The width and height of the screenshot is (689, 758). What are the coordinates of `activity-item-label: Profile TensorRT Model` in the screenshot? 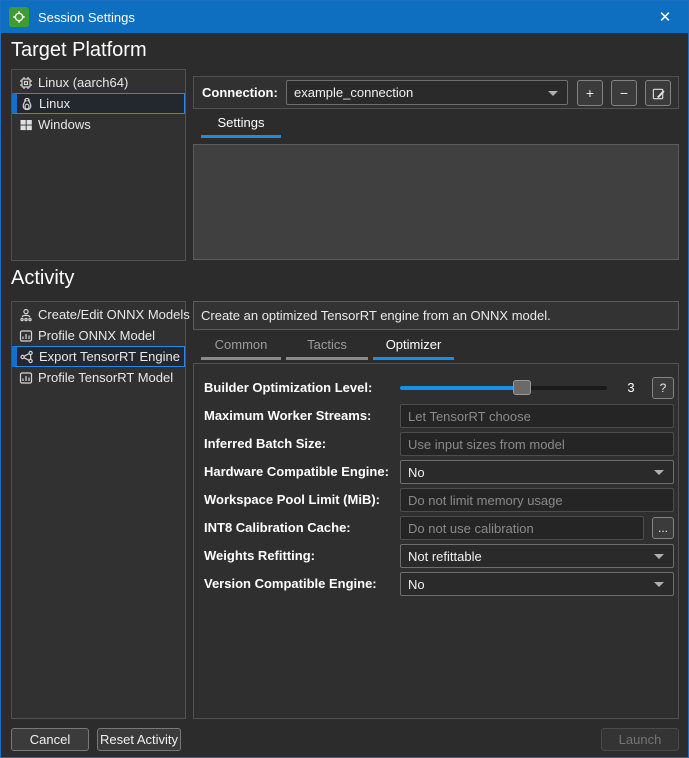 It's located at (106, 377).